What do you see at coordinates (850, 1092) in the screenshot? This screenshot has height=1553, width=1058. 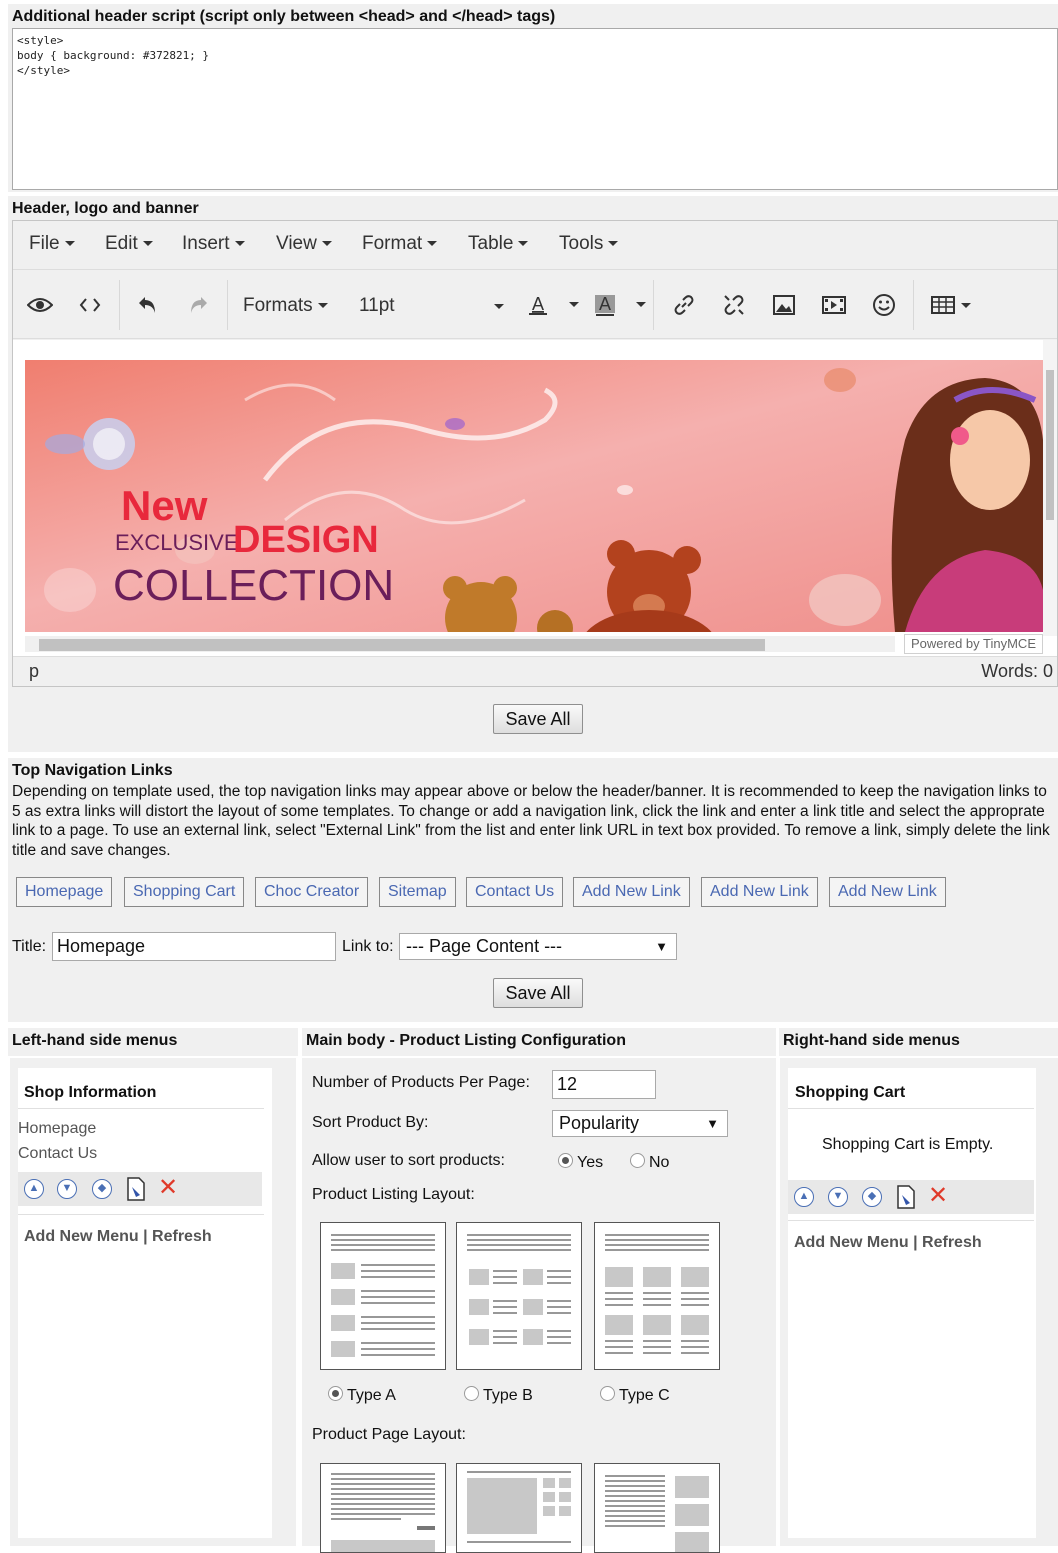 I see `shopping-cart-title: Shopping Cart` at bounding box center [850, 1092].